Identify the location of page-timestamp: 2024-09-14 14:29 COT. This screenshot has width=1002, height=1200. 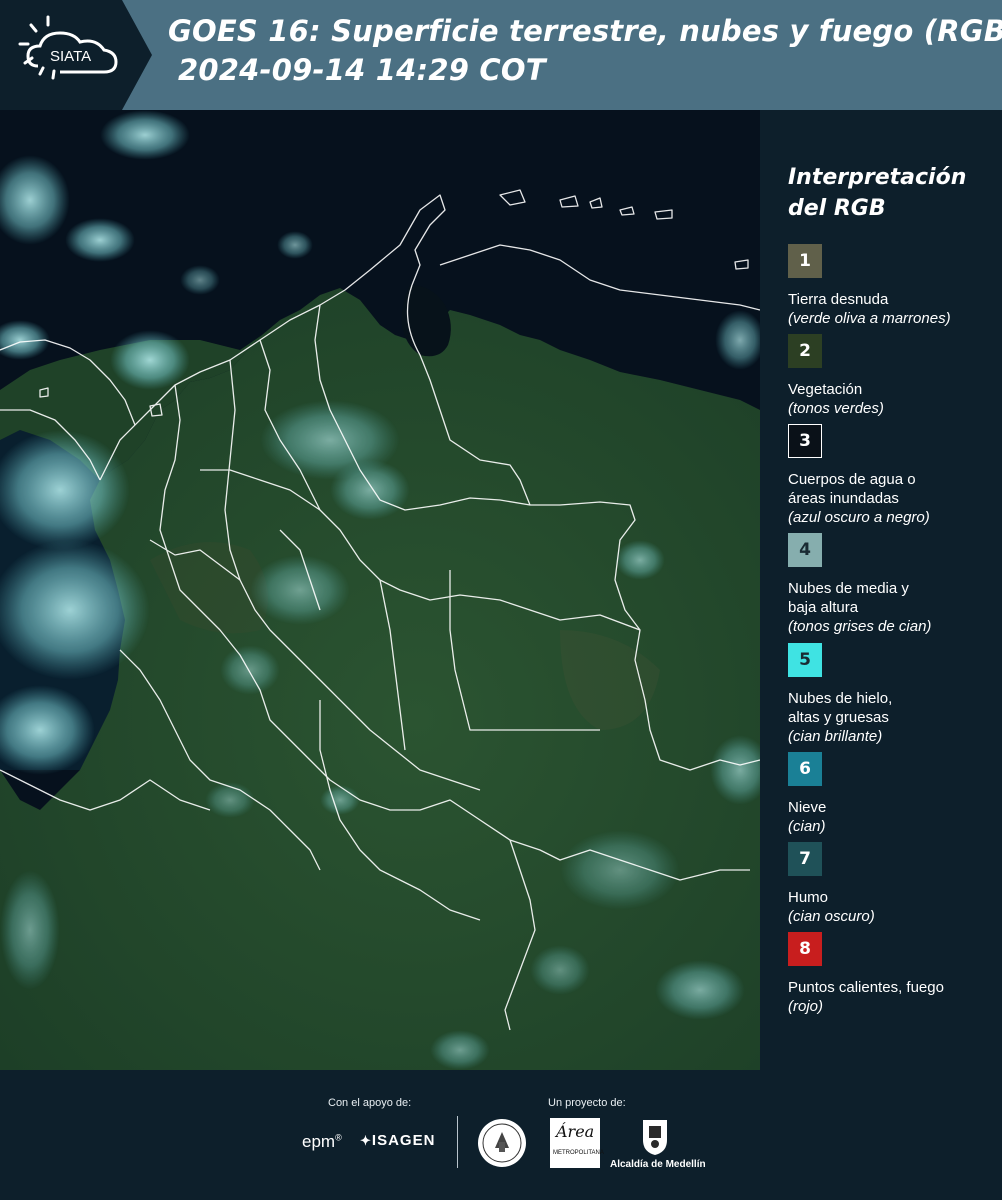
(362, 70).